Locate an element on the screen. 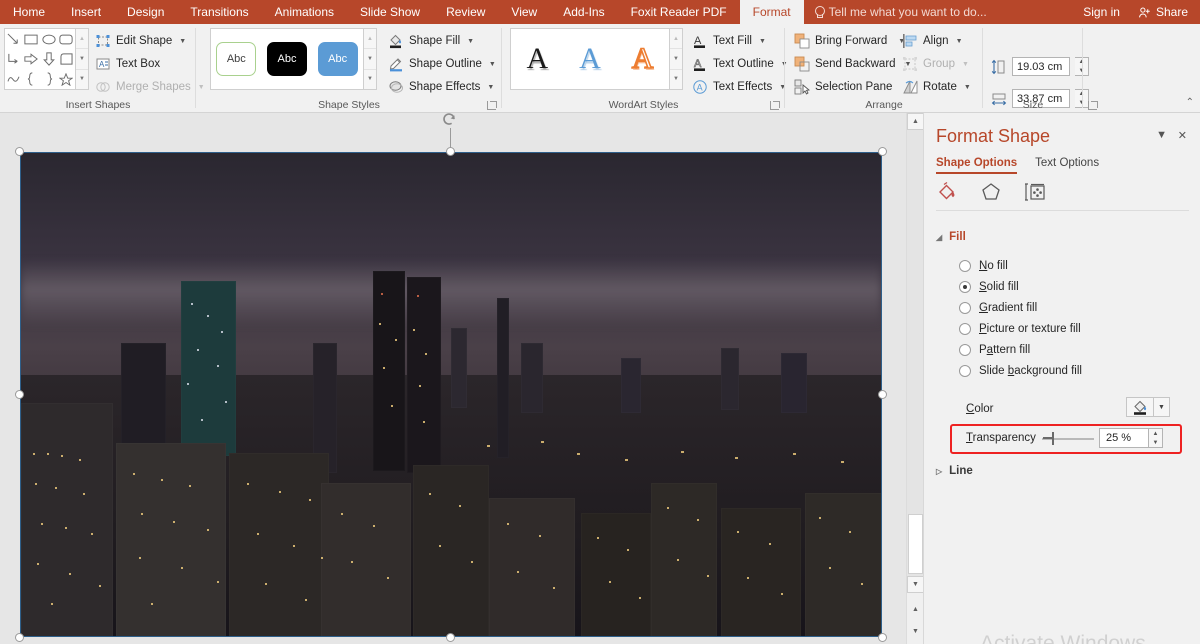  shape-rectangle is located at coordinates (32, 39).